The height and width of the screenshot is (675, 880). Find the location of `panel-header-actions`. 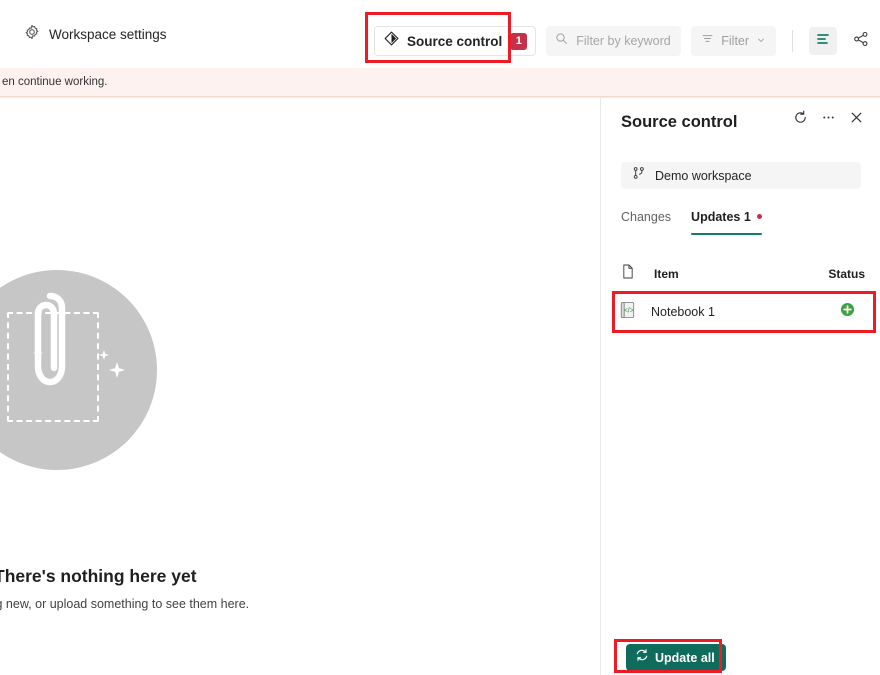

panel-header-actions is located at coordinates (828, 120).